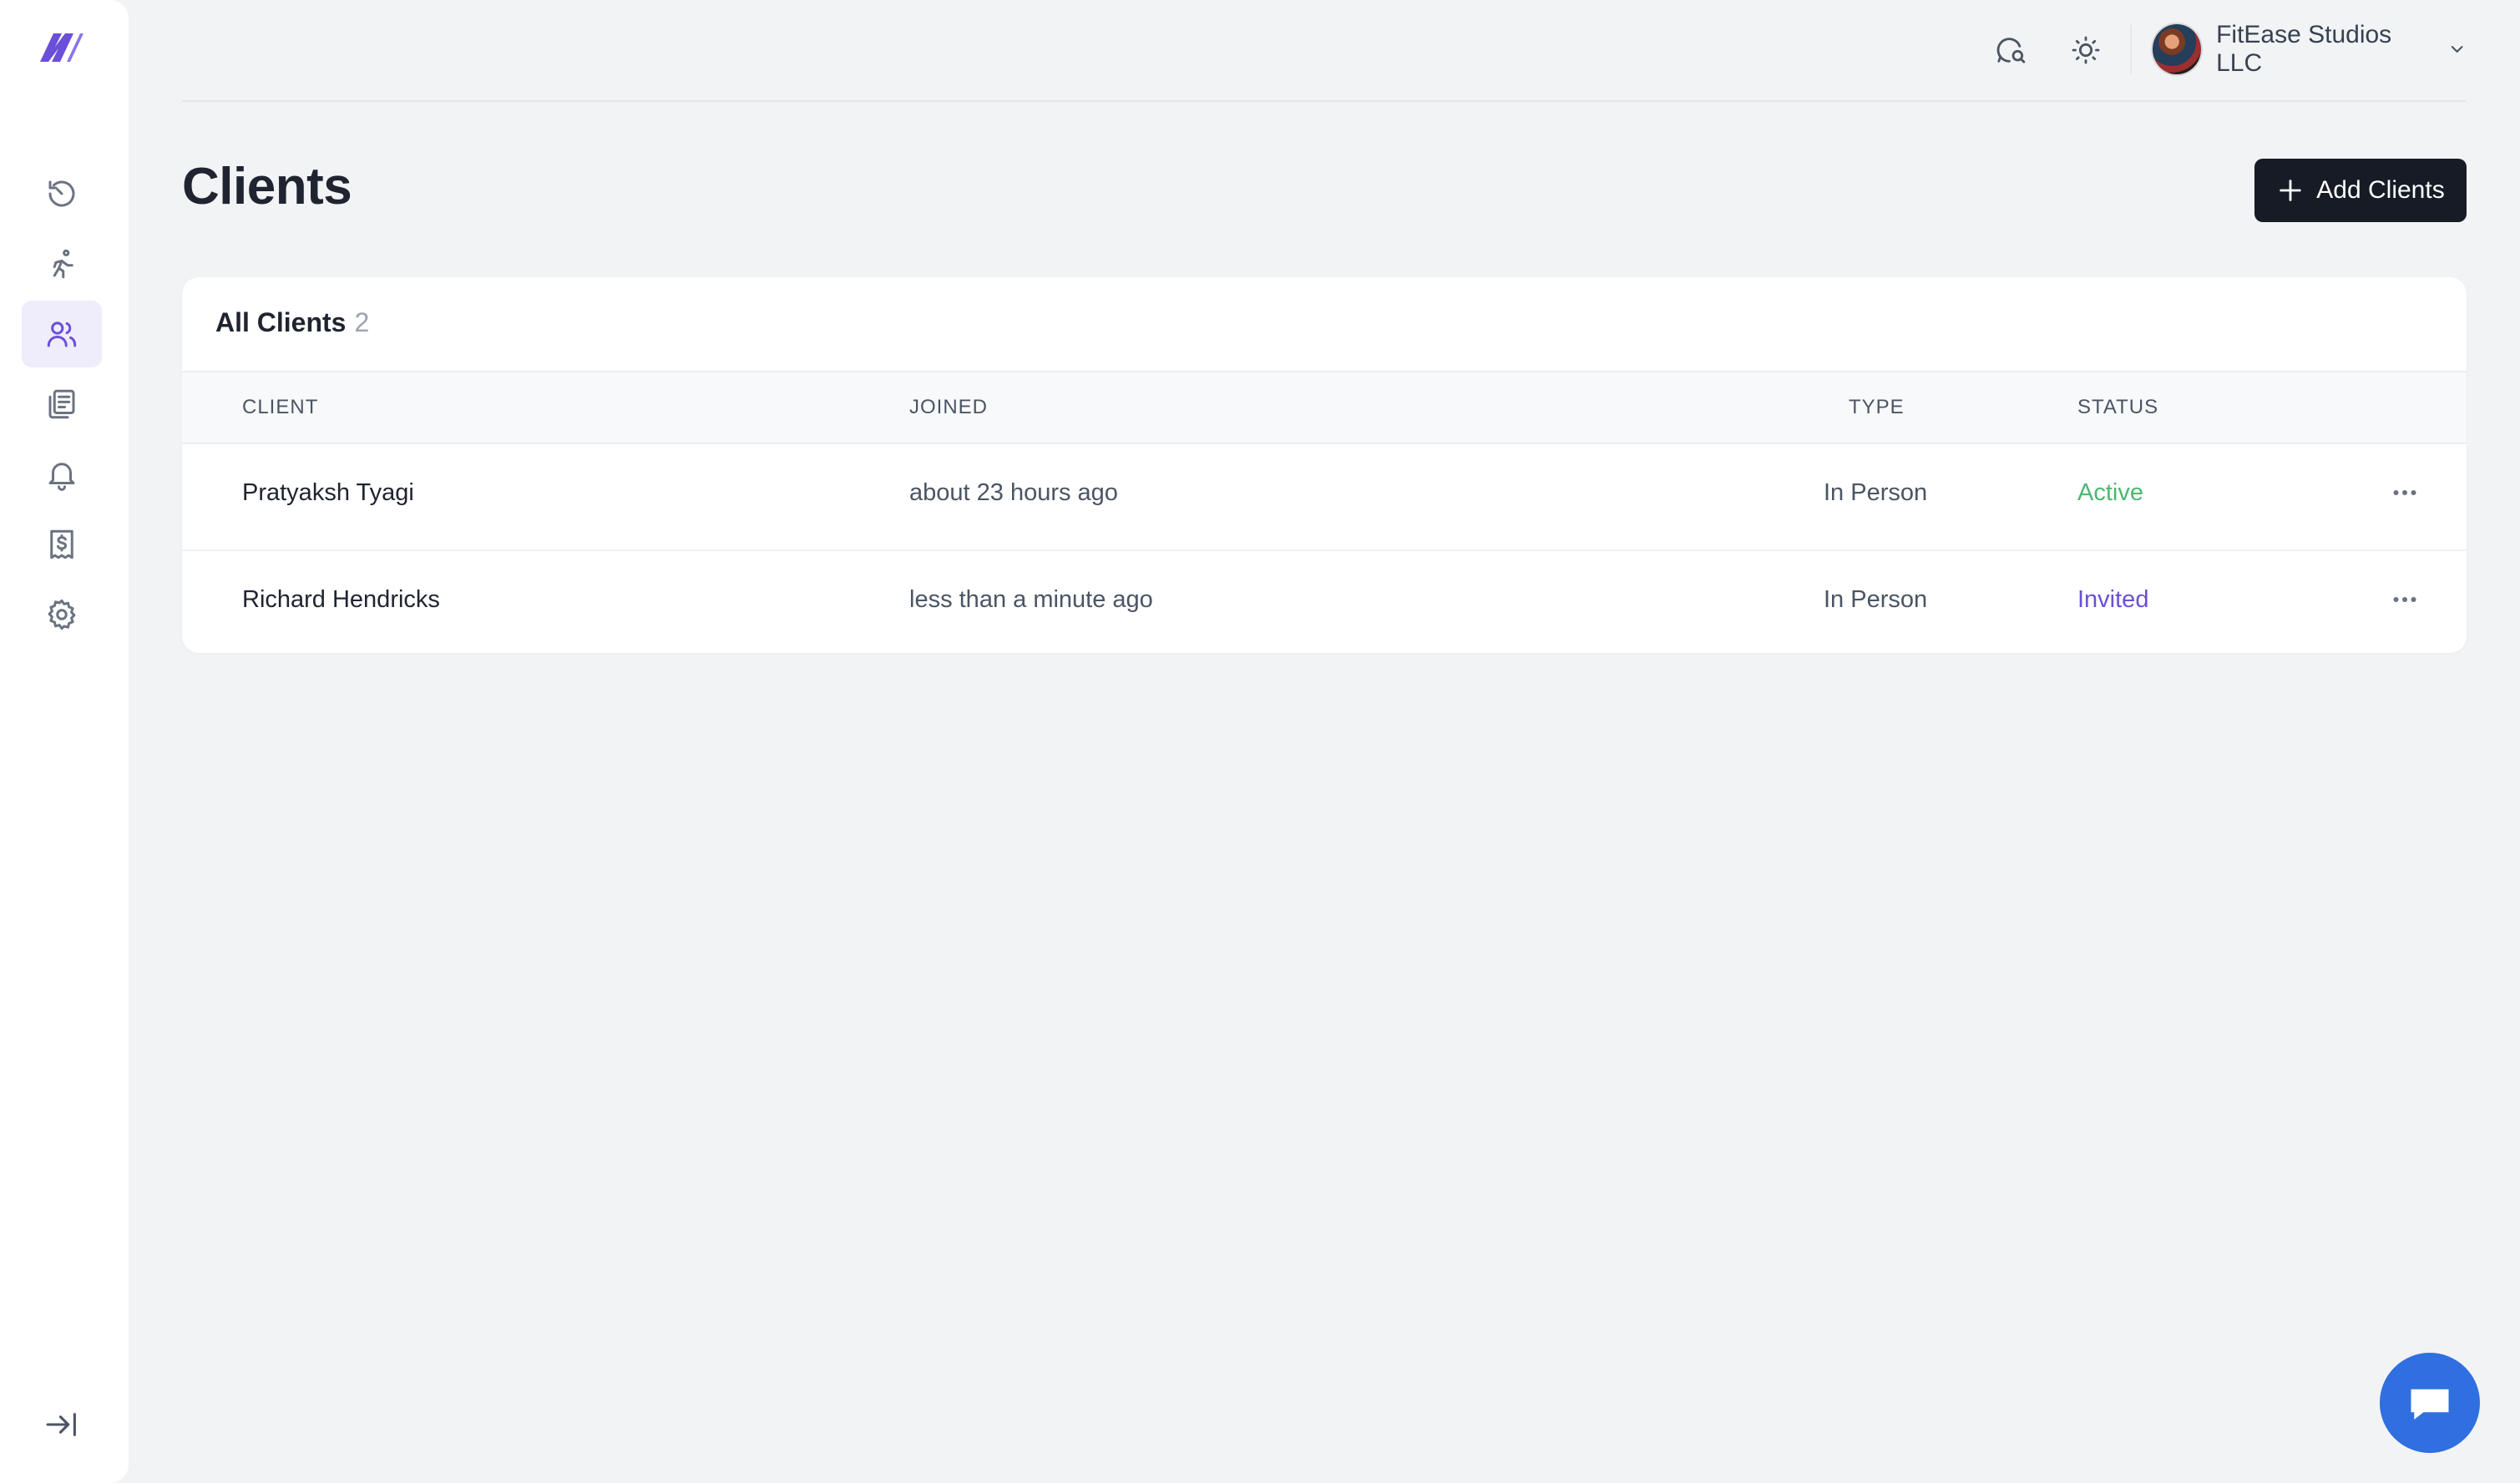  I want to click on sidebar-item-notifications, so click(62, 474).